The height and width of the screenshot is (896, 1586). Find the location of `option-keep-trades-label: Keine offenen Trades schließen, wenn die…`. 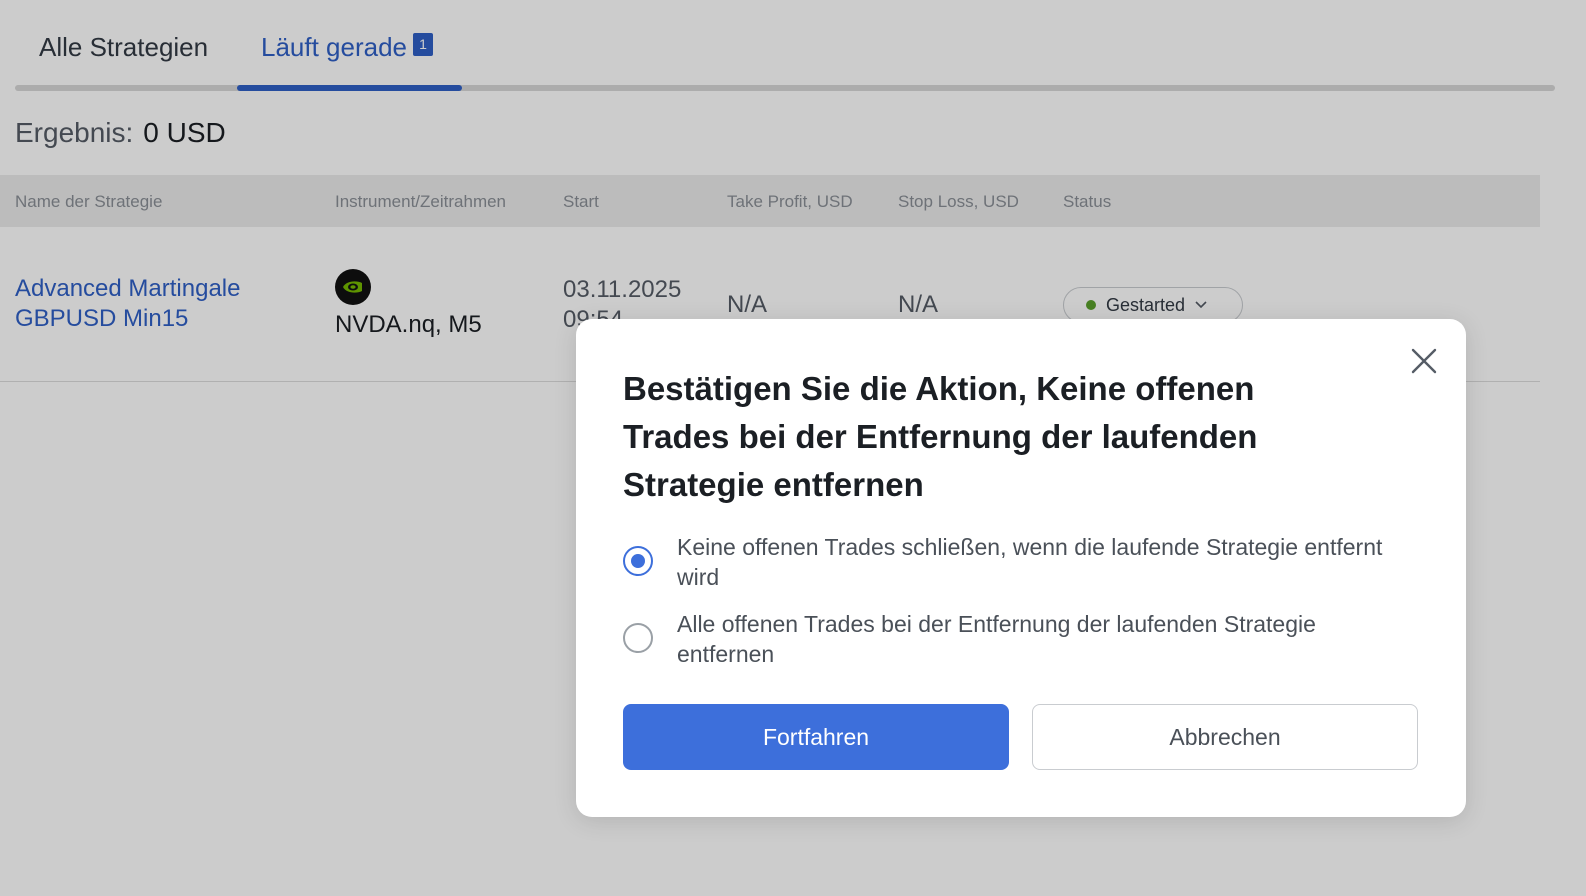

option-keep-trades-label: Keine offenen Trades schließen, wenn die… is located at coordinates (1030, 562).